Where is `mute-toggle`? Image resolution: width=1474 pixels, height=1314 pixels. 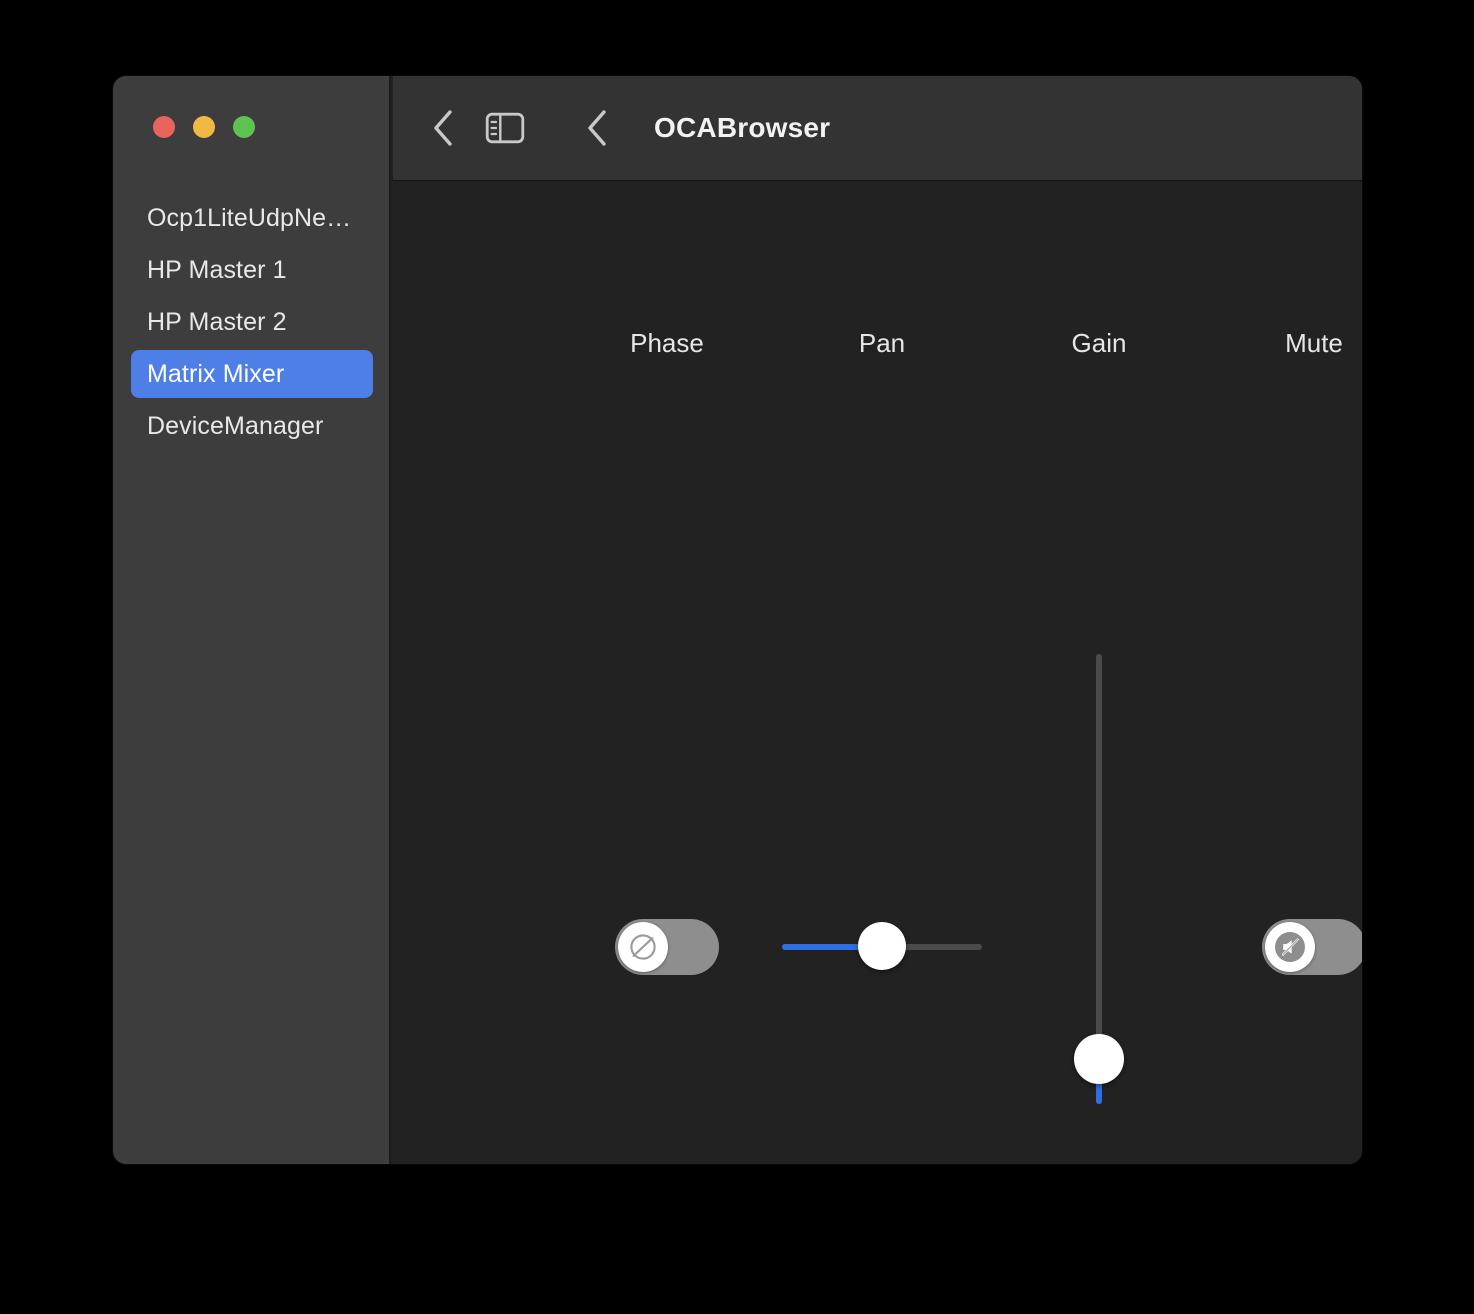 mute-toggle is located at coordinates (1312, 947).